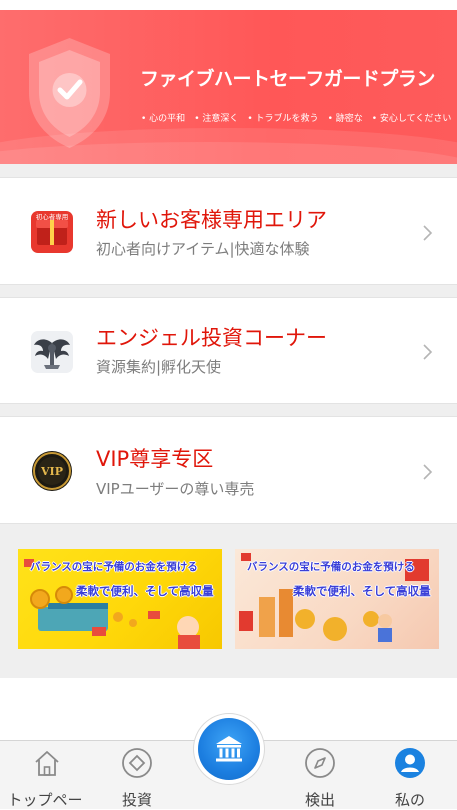 This screenshot has height=810, width=457. I want to click on banner-title: ファイブハートセーフガードプラン, so click(287, 79).